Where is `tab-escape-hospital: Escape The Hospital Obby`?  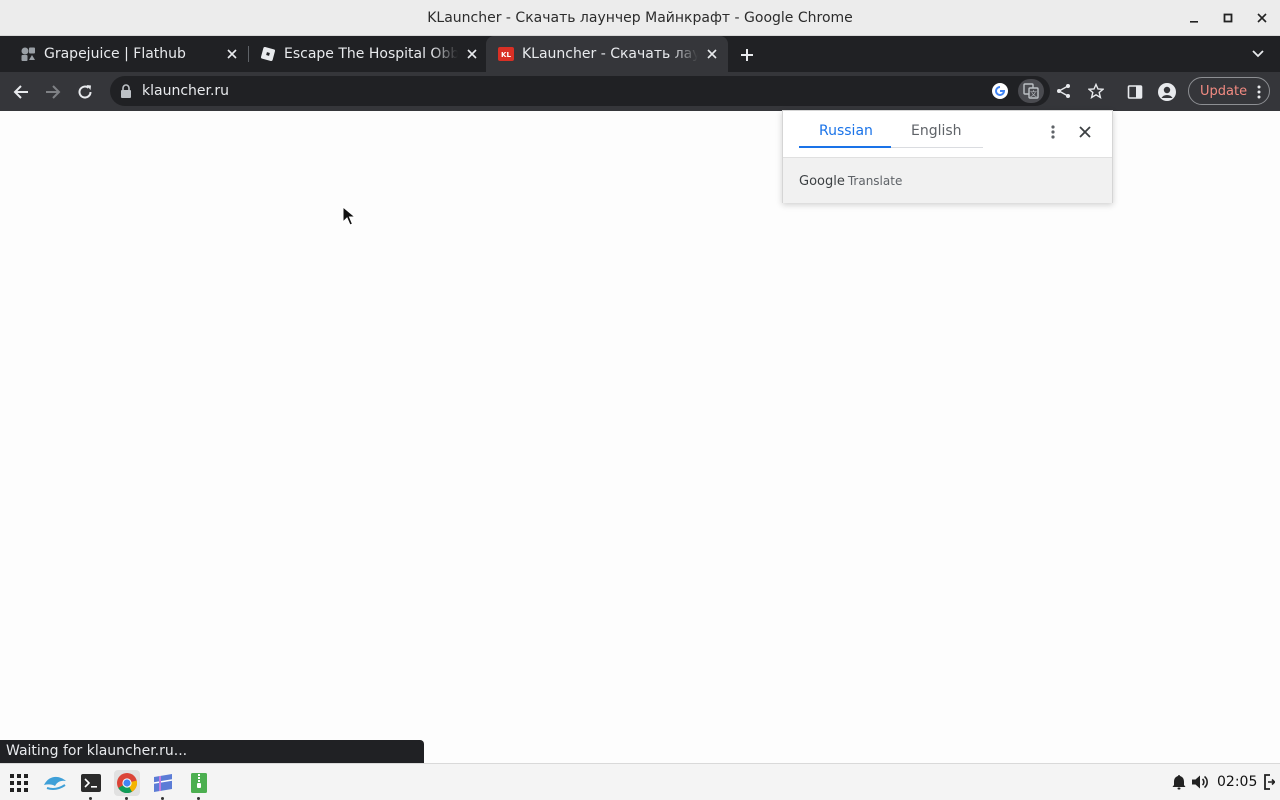 tab-escape-hospital: Escape The Hospital Obby is located at coordinates (364, 54).